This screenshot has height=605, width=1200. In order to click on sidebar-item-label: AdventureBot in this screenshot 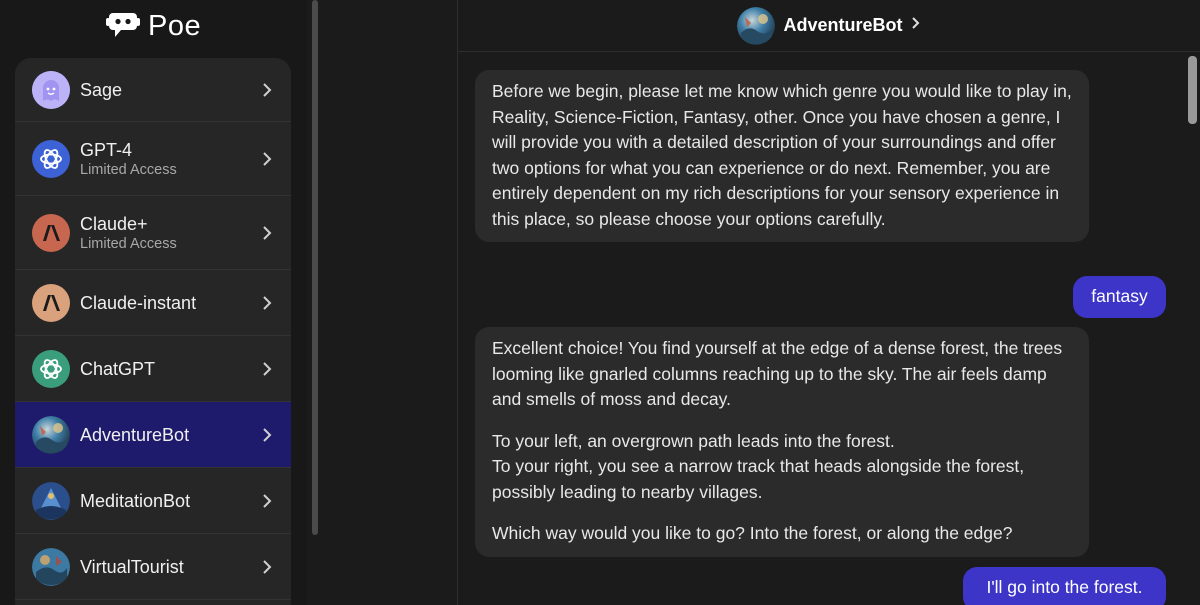, I will do `click(135, 434)`.